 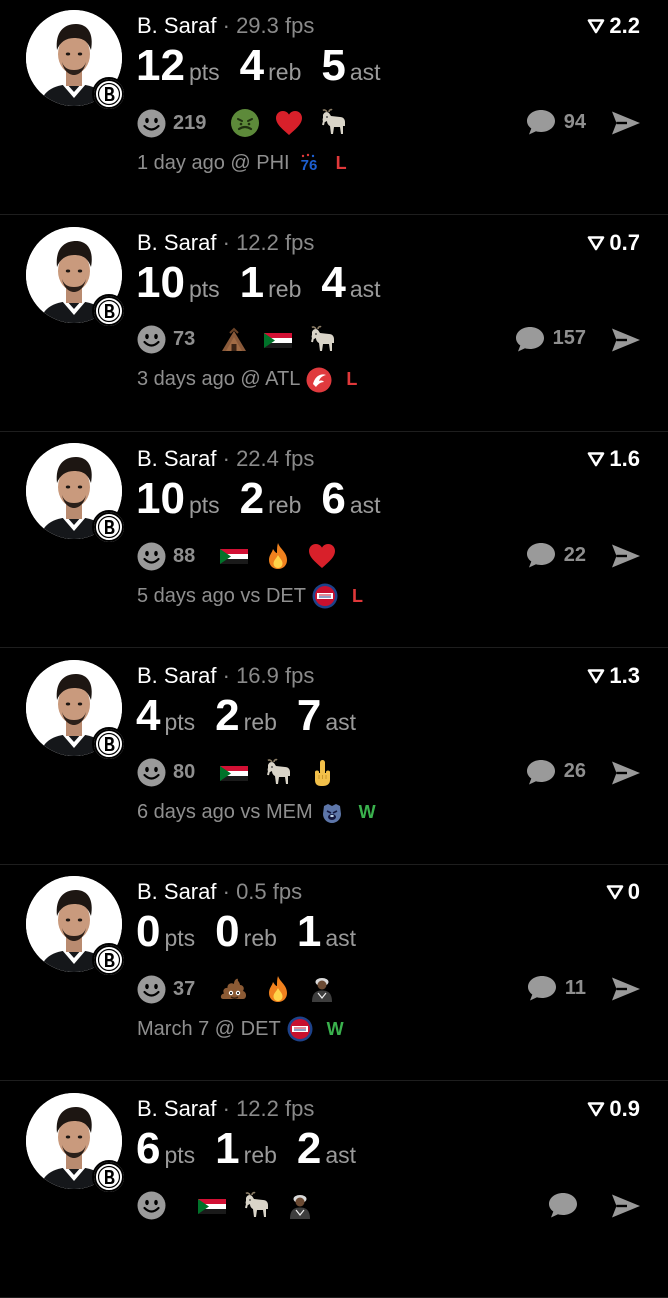 What do you see at coordinates (322, 773) in the screenshot?
I see `middle-finger-icon` at bounding box center [322, 773].